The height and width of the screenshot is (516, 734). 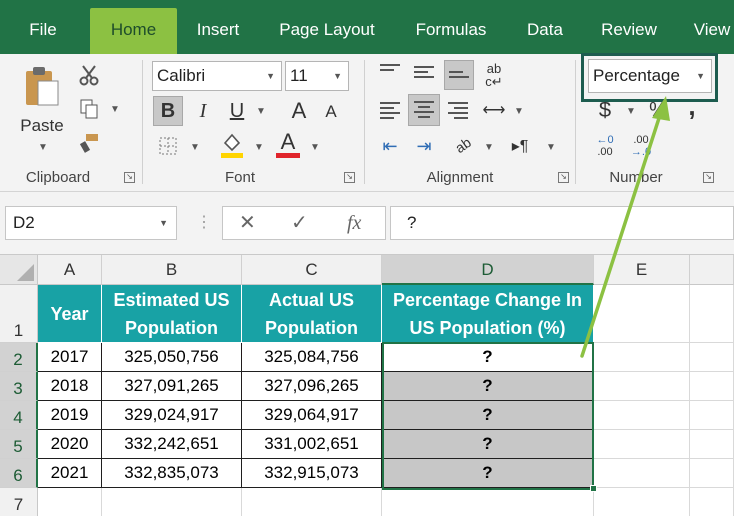 I want to click on row-header-6: 6, so click(x=19, y=473).